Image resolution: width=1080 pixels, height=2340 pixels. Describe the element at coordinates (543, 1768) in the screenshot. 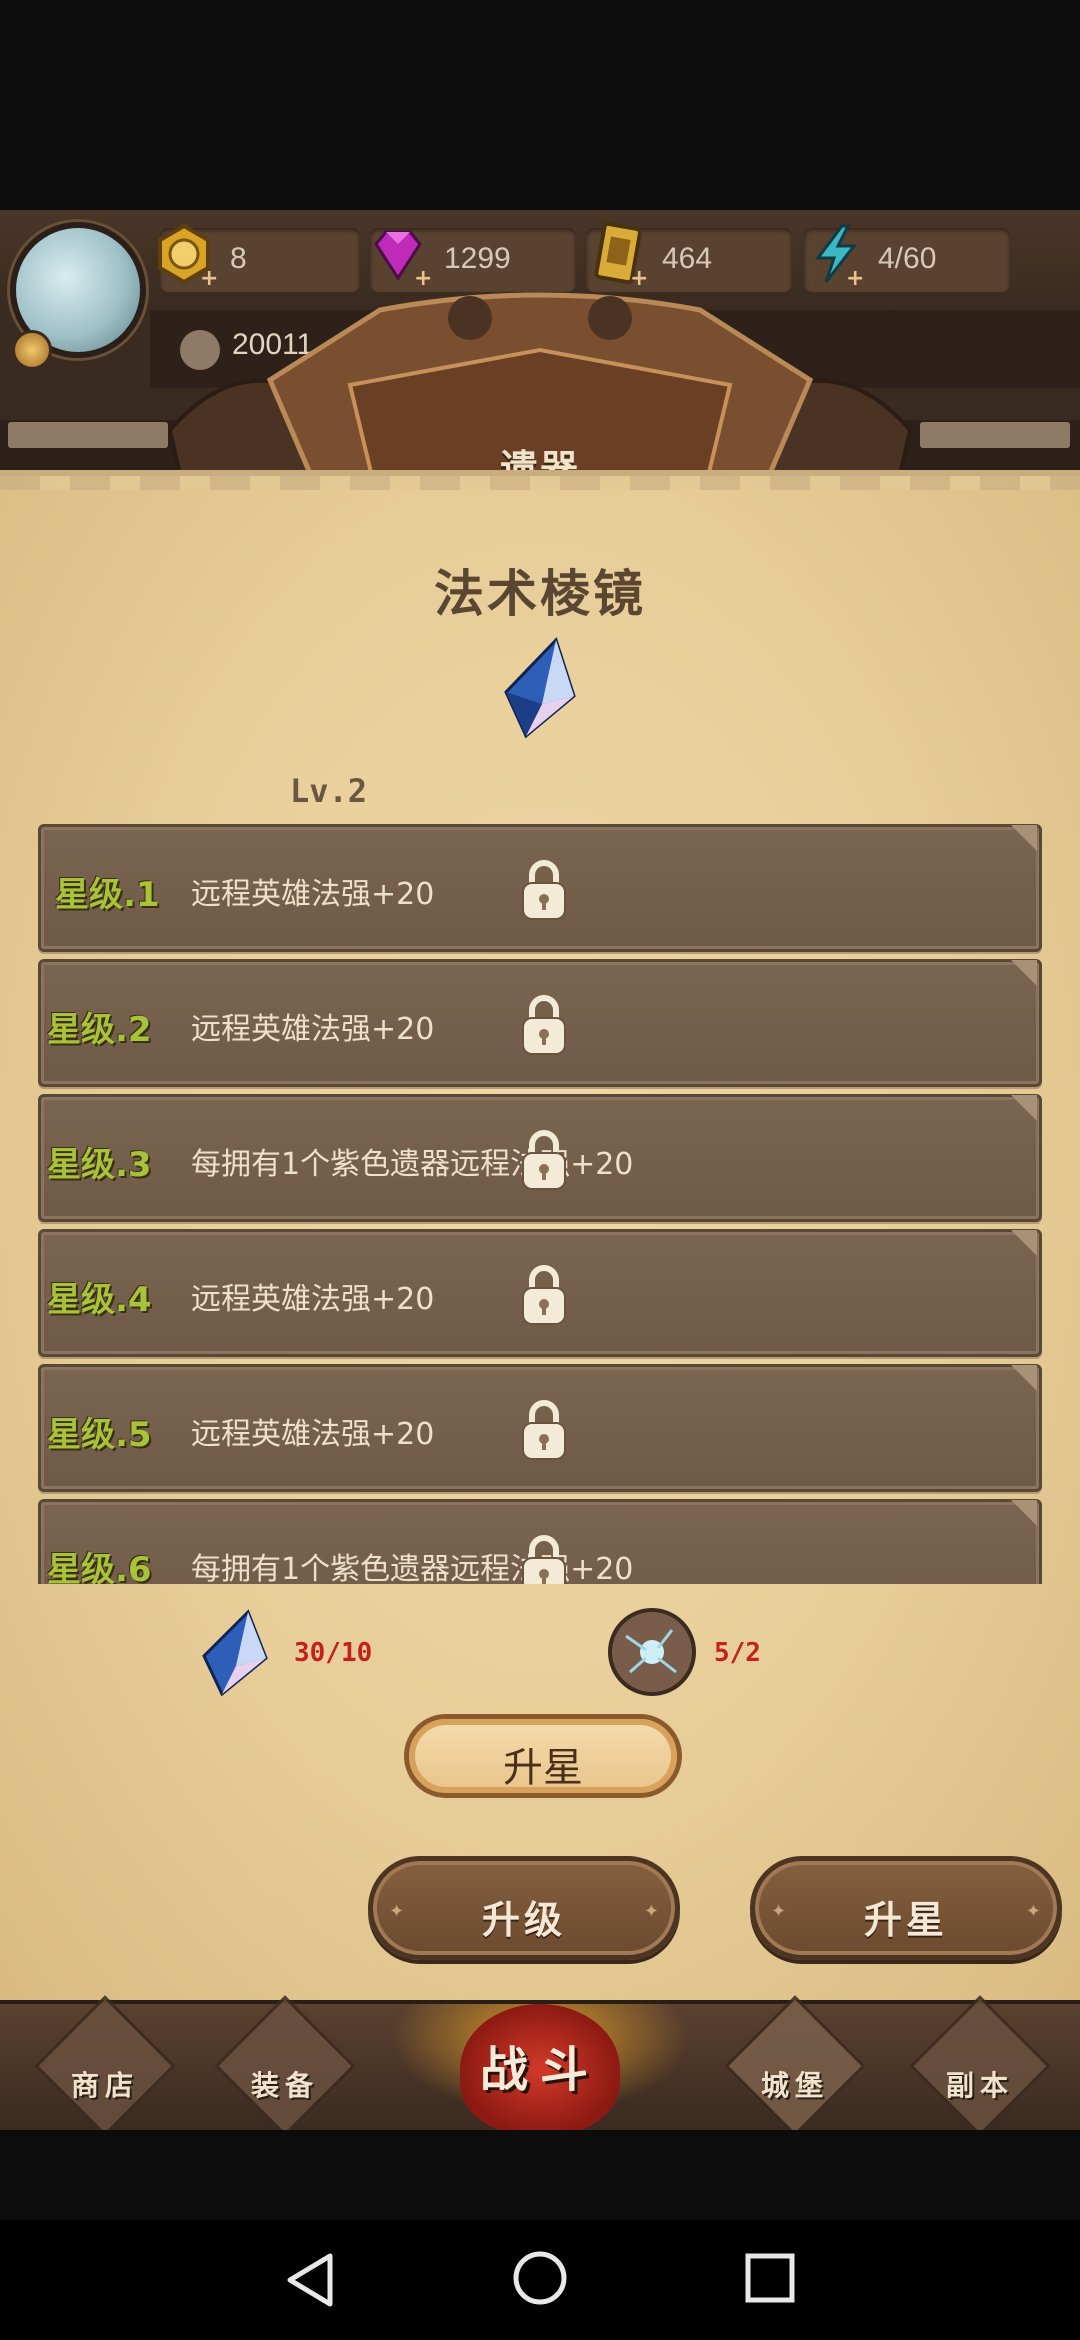

I see `upstar-small-label: 升星` at that location.